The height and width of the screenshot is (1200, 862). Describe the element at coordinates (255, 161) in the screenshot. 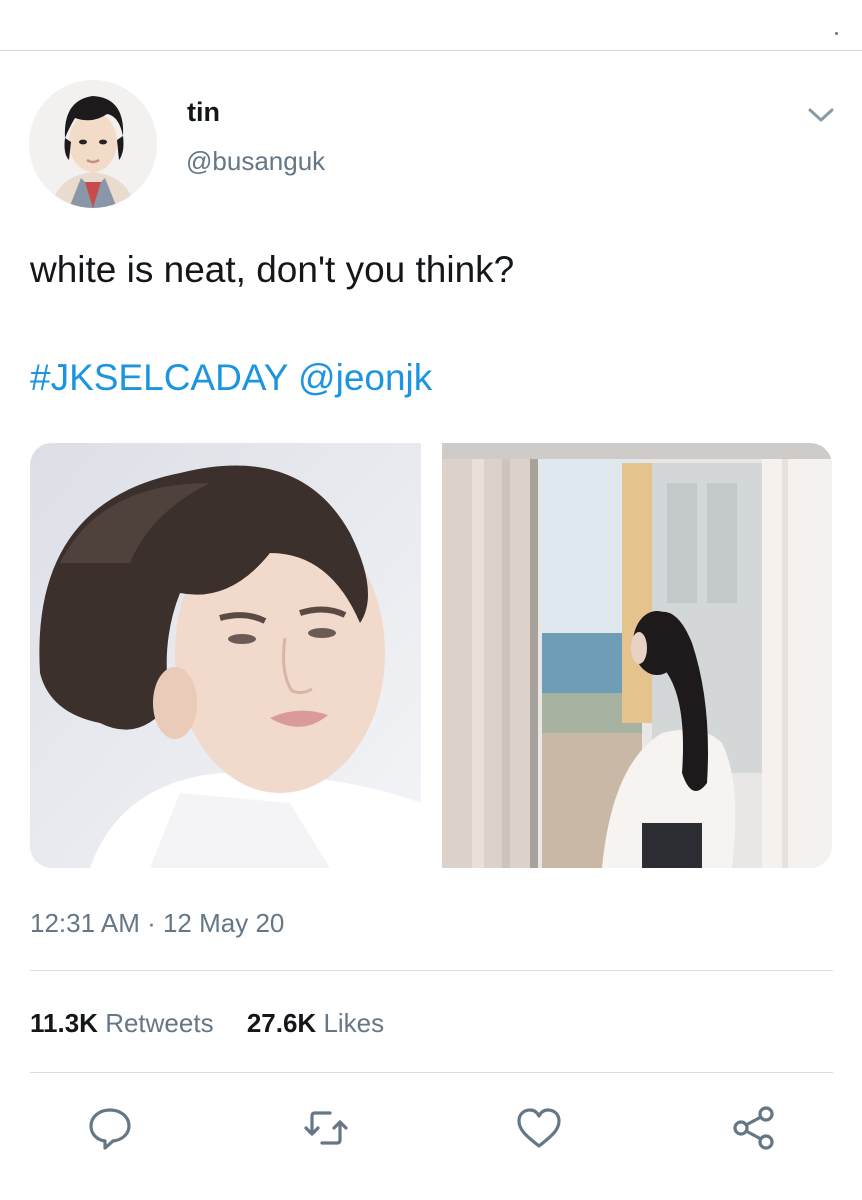

I see `user-handle: @busanguk` at that location.